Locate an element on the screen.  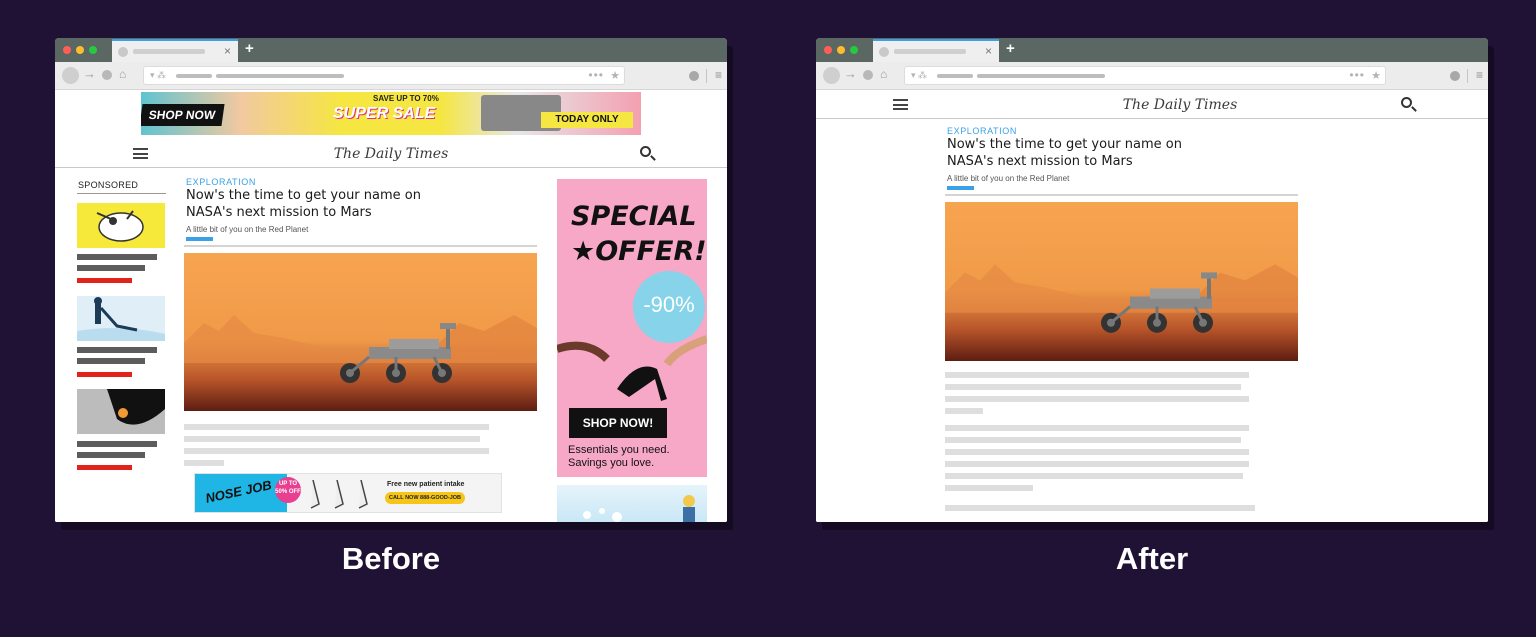
side-tagline-1: Essentials you need. is located at coordinates (619, 450).